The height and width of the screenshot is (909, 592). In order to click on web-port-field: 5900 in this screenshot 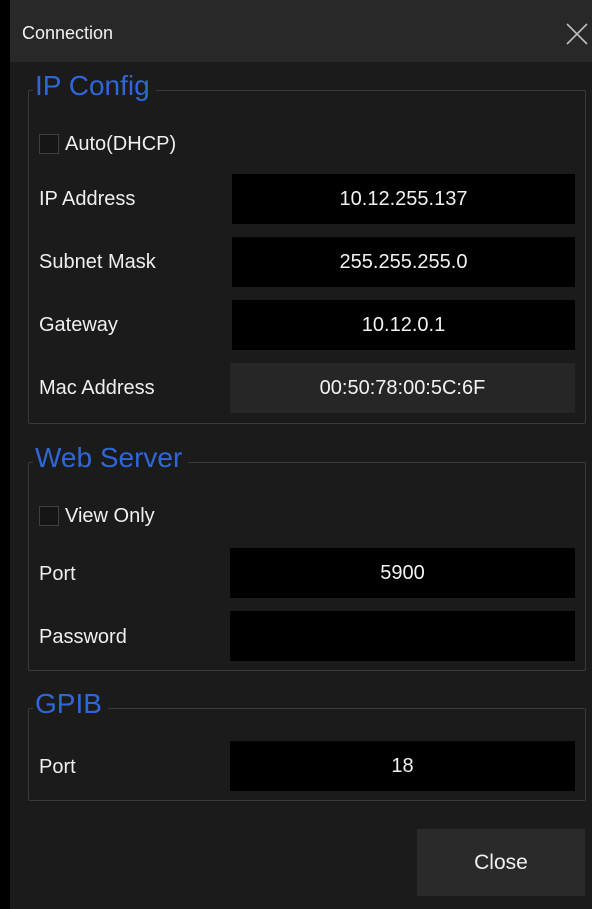, I will do `click(402, 573)`.